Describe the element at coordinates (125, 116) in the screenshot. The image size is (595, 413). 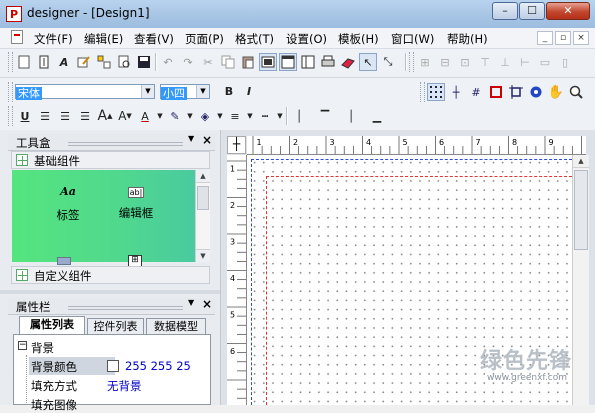
I see `shrink-font-icon: A ▼` at that location.